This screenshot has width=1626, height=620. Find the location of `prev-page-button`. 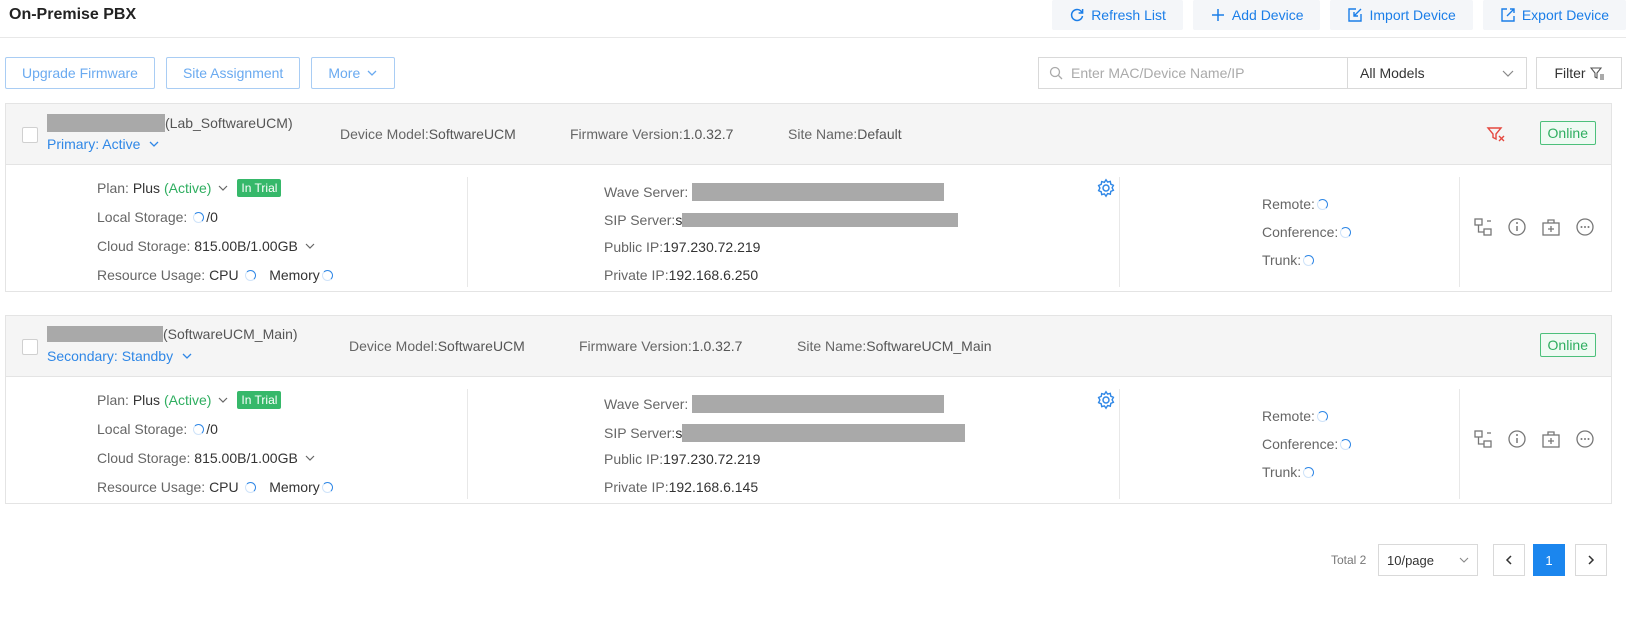

prev-page-button is located at coordinates (1509, 560).